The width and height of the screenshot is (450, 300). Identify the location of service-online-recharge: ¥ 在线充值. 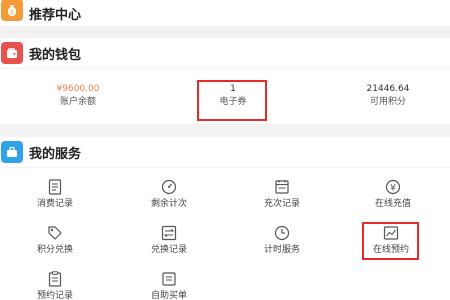
(393, 194).